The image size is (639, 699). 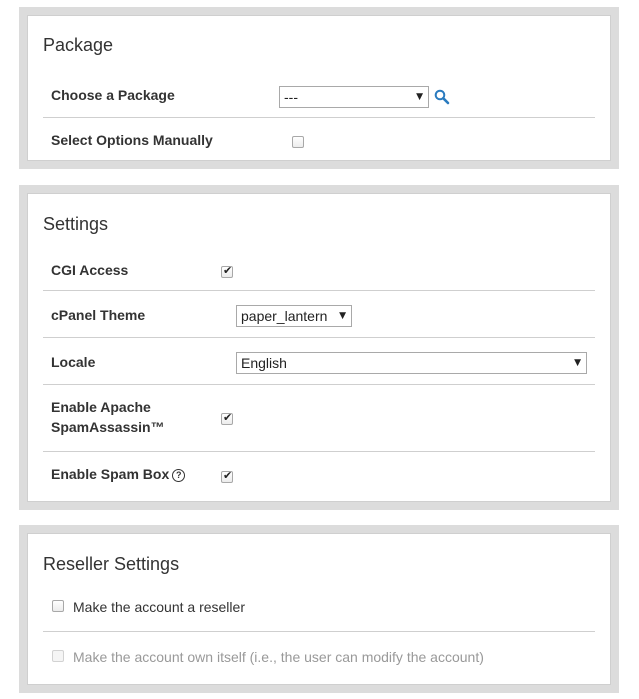 What do you see at coordinates (58, 606) in the screenshot?
I see `make-reseller-checkbox` at bounding box center [58, 606].